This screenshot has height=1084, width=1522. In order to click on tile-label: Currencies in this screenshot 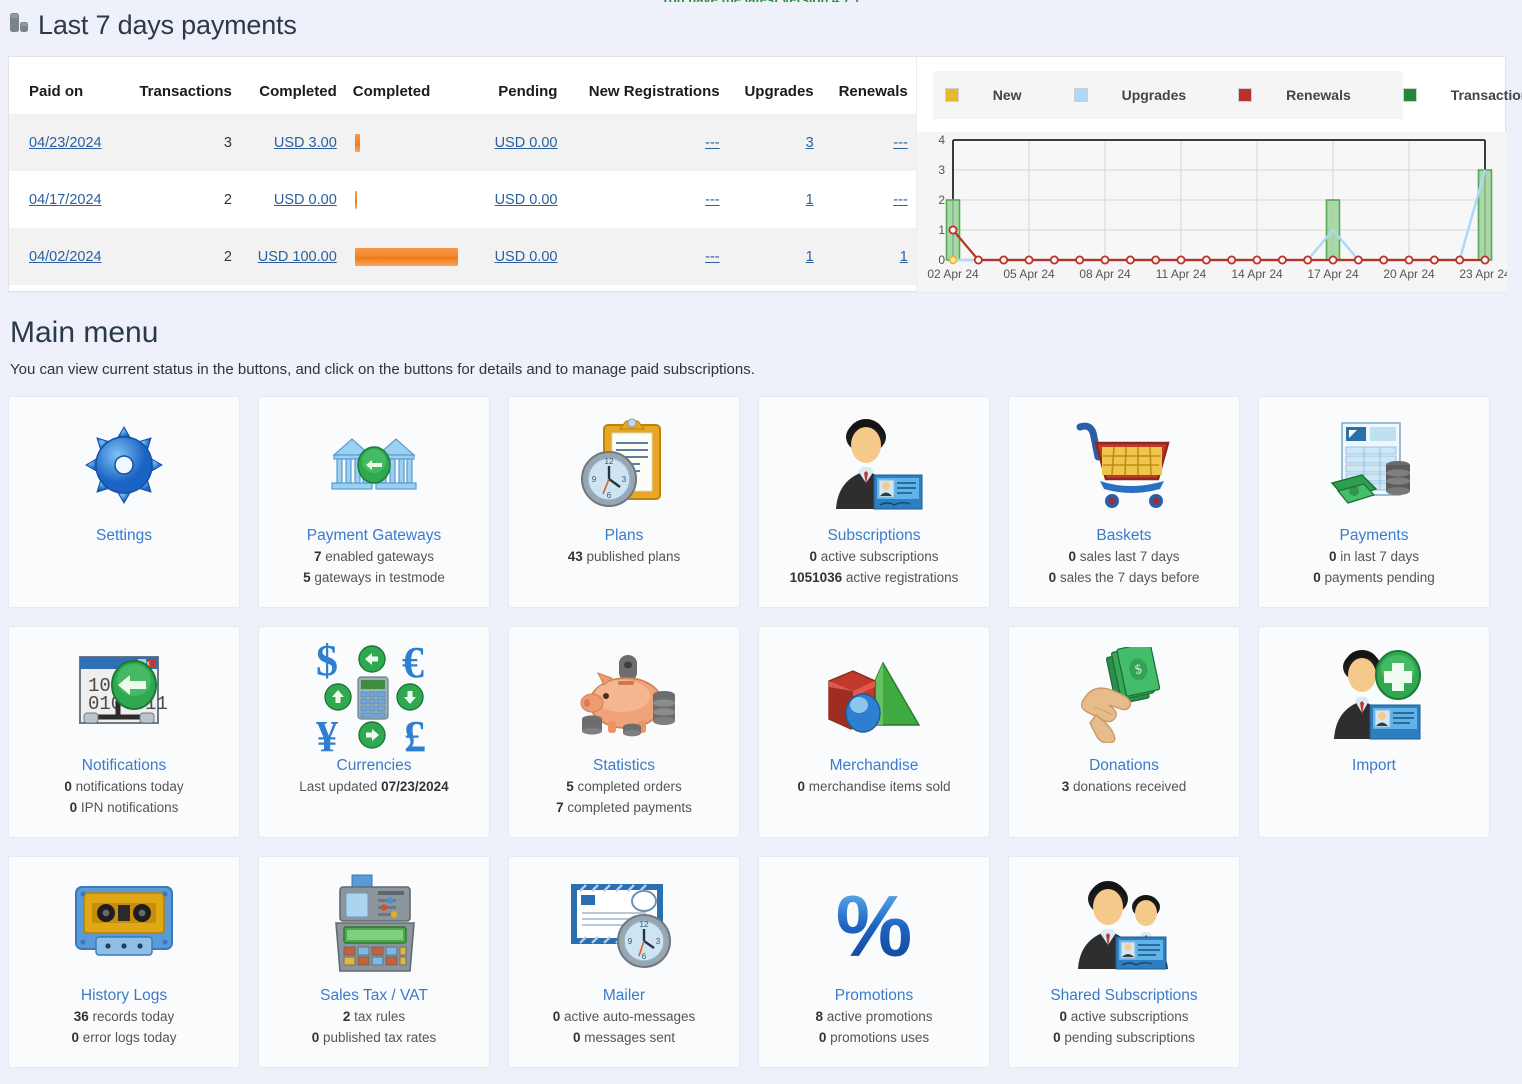, I will do `click(374, 765)`.